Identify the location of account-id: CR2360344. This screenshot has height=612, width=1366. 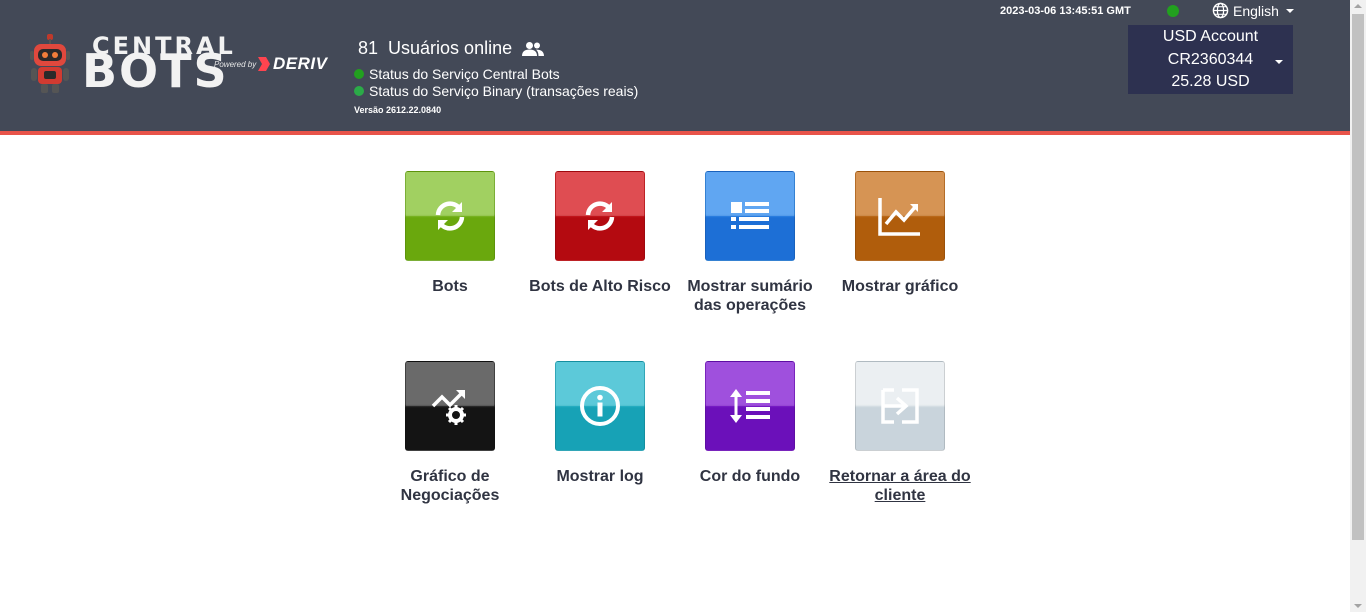
(1210, 59).